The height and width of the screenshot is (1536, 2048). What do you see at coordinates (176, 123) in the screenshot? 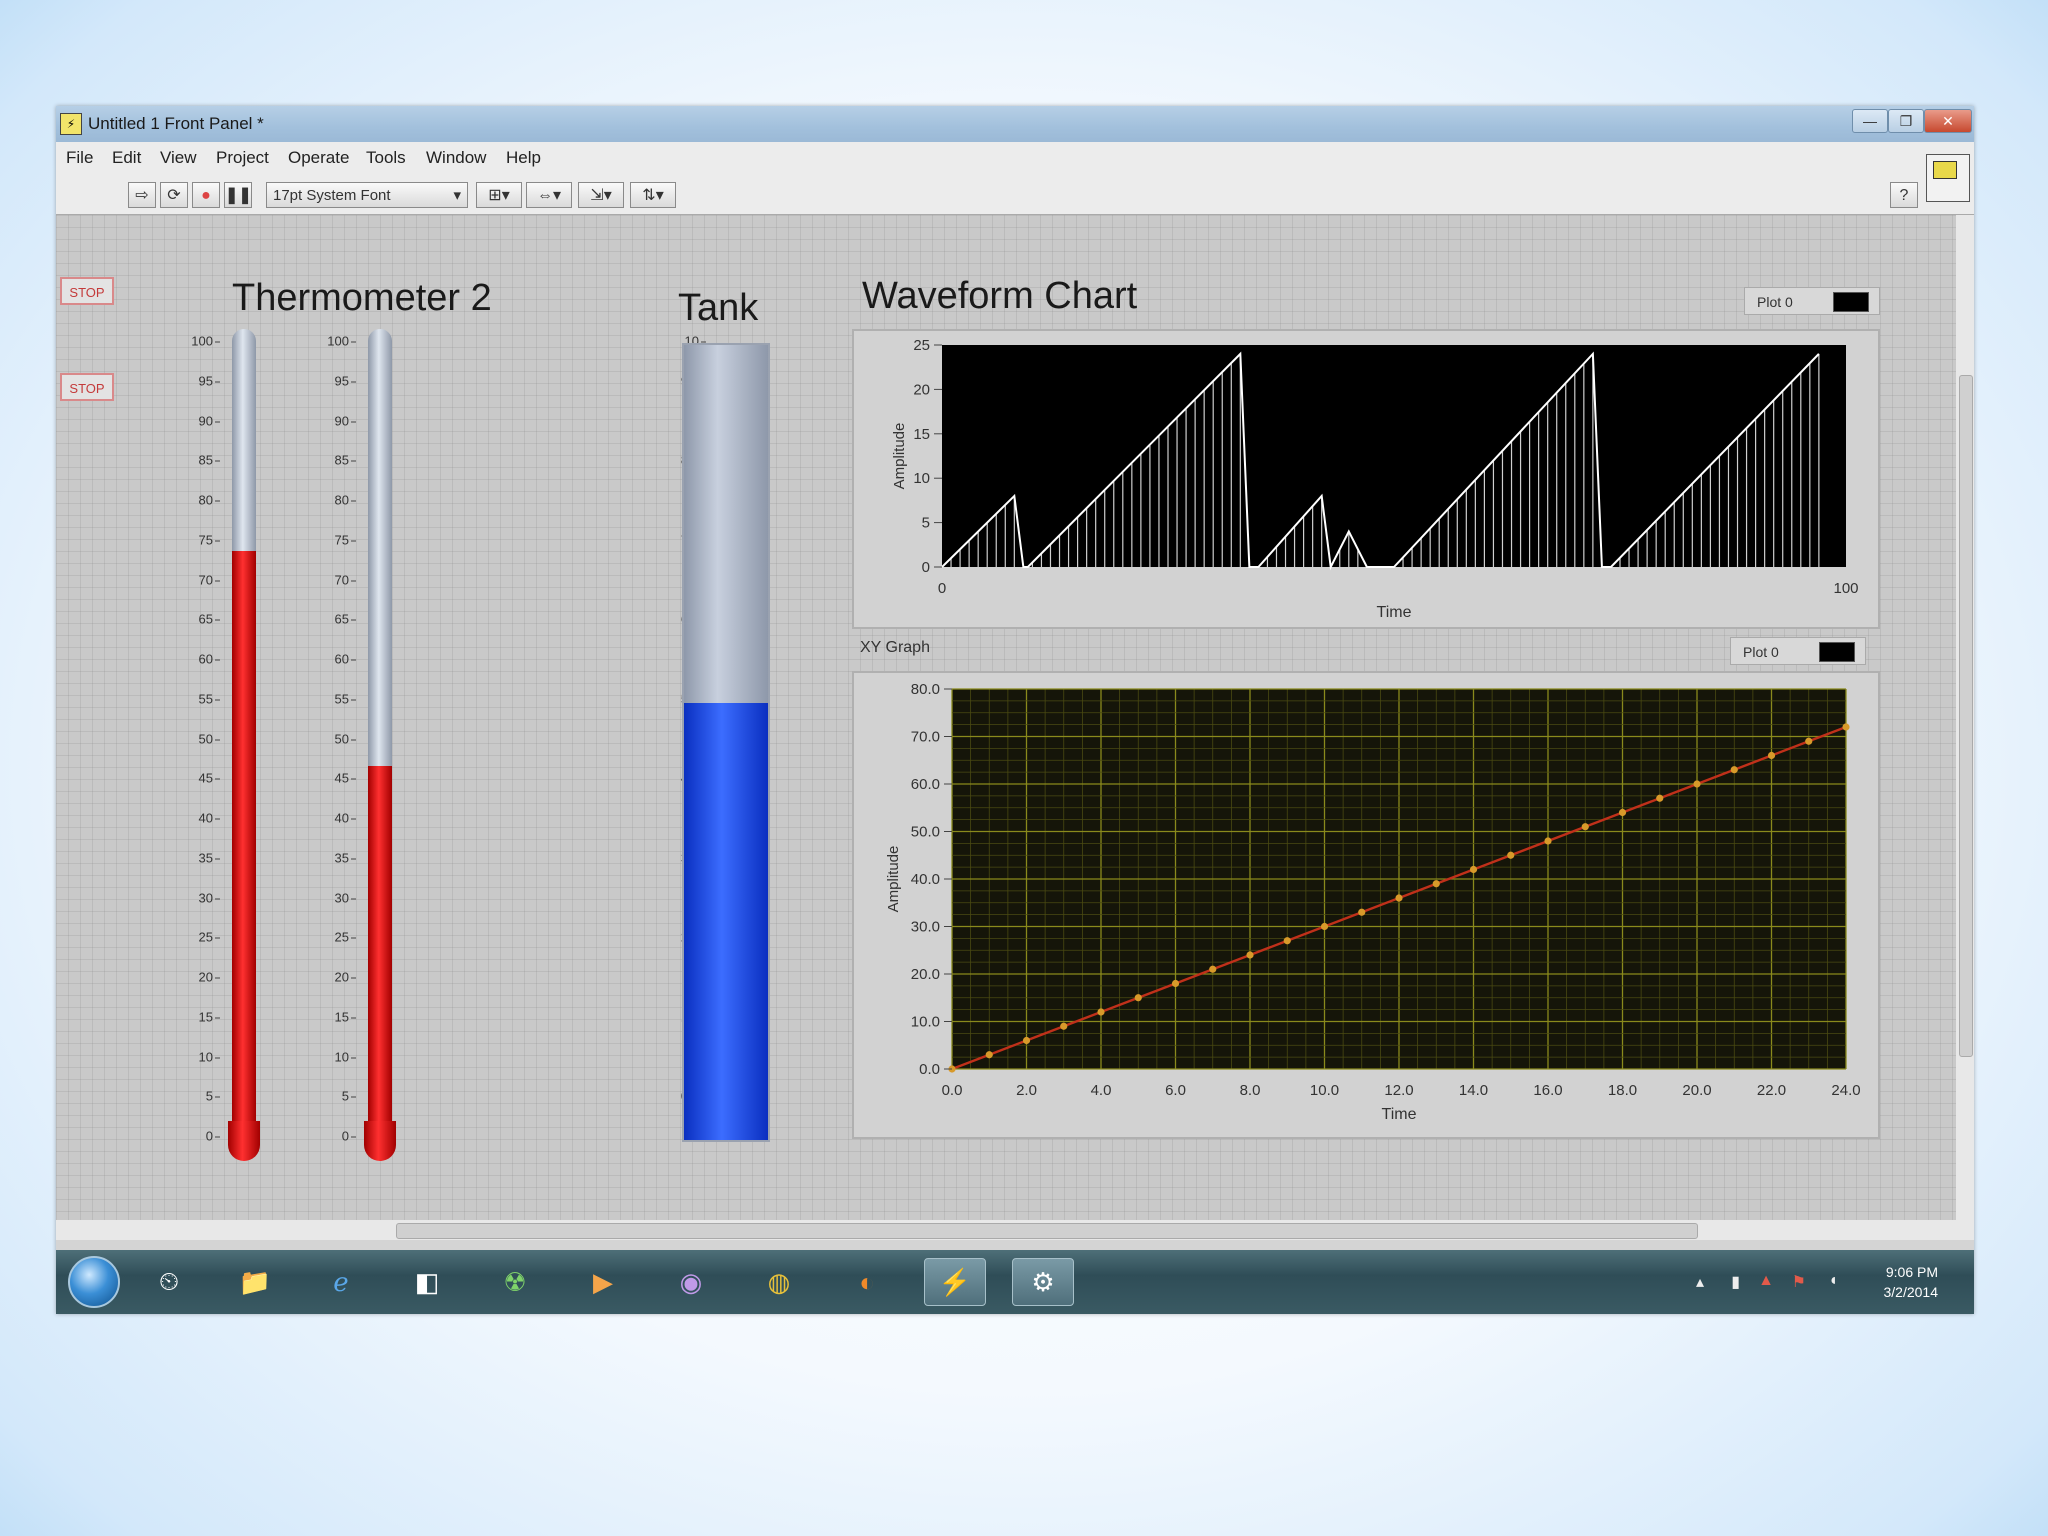
I see `window-title: Untitled 1 Front Panel *` at bounding box center [176, 123].